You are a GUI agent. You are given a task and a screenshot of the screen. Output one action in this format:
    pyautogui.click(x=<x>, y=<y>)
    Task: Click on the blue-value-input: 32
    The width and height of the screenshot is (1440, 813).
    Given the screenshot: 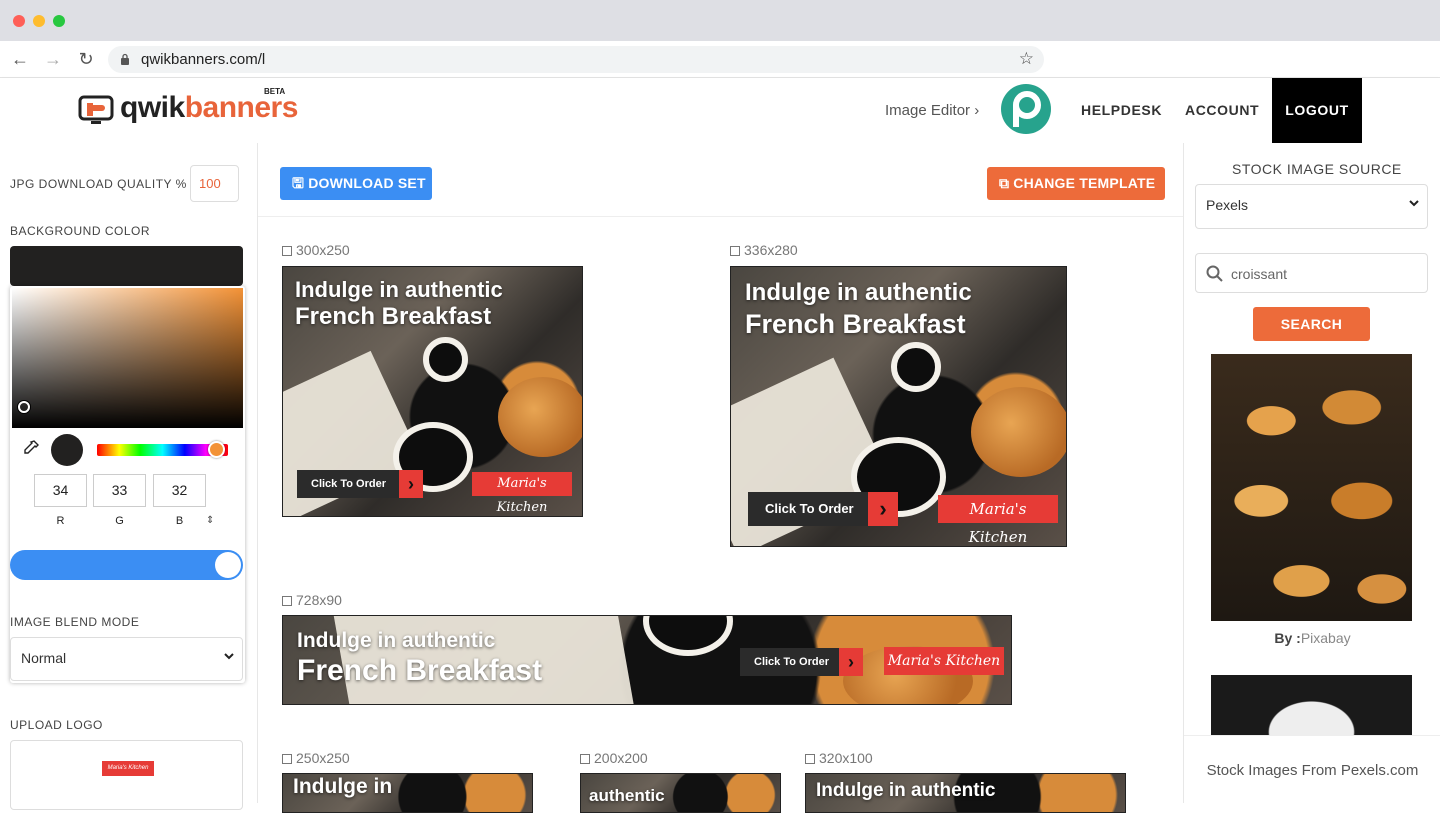 What is the action you would take?
    pyautogui.click(x=179, y=490)
    